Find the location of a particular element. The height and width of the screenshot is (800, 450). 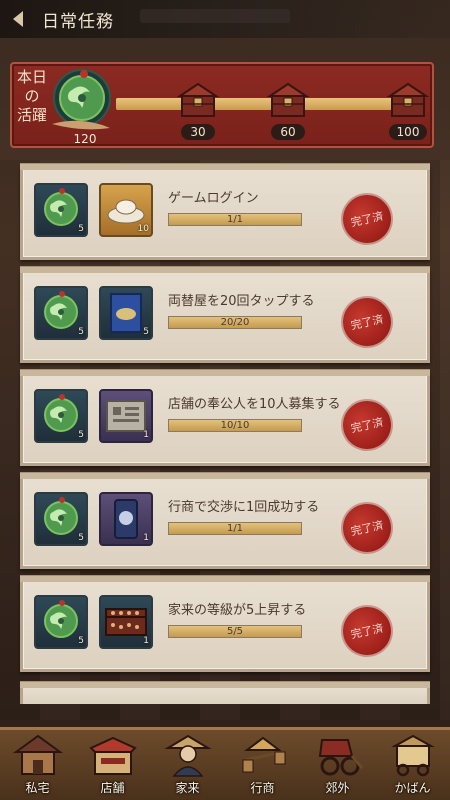

header-decoration is located at coordinates (215, 16).